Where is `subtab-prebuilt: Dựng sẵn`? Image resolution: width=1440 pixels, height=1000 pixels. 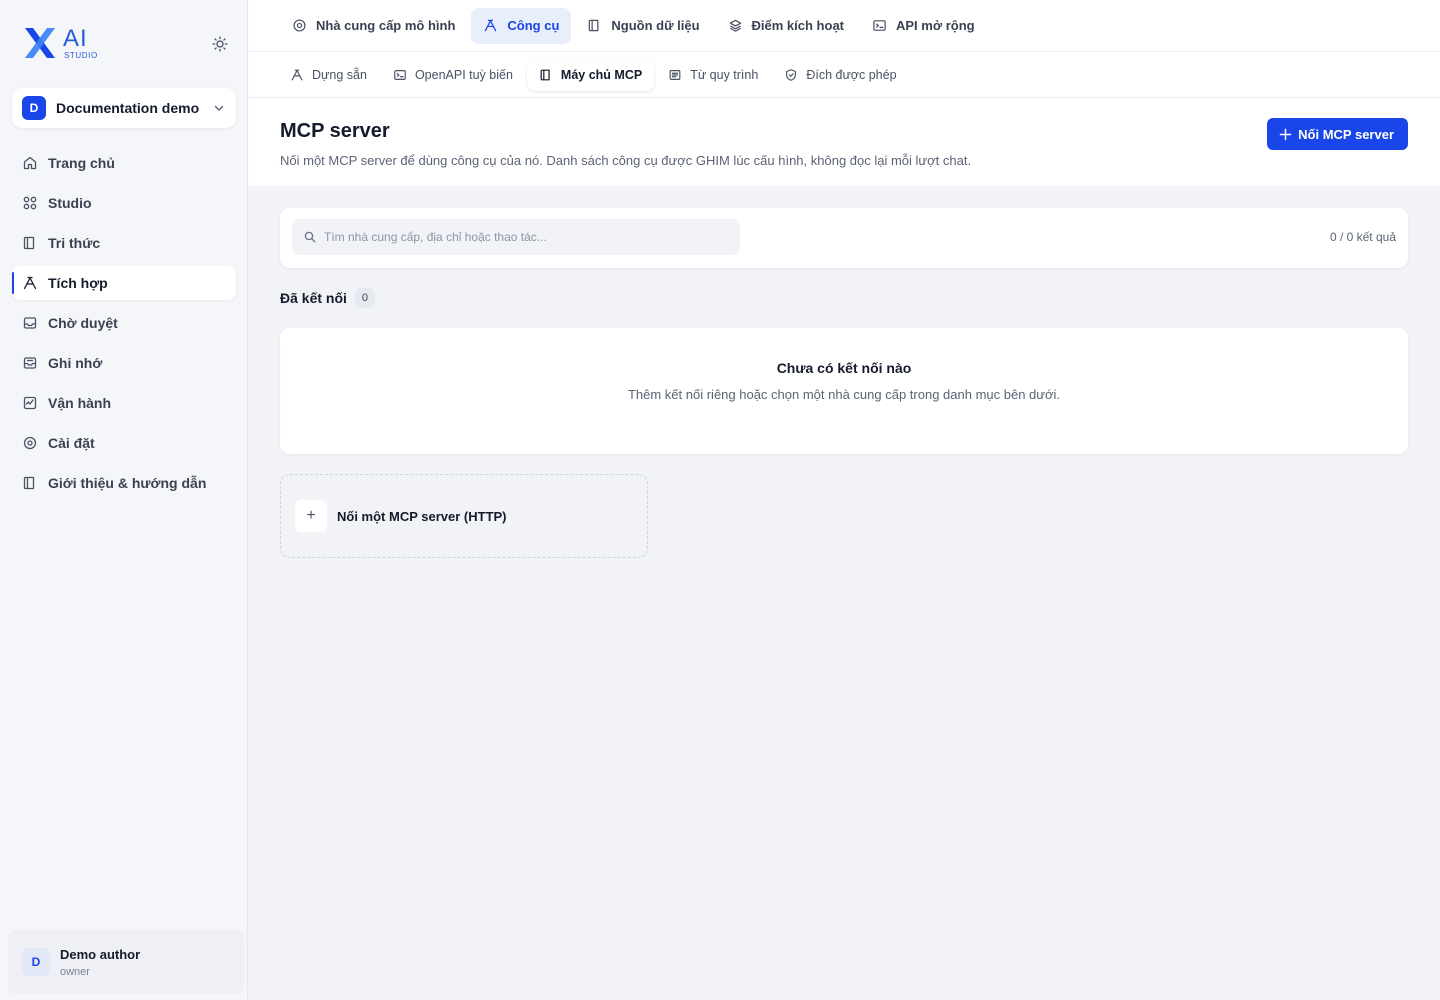
subtab-prebuilt: Dựng sẵn is located at coordinates (328, 75).